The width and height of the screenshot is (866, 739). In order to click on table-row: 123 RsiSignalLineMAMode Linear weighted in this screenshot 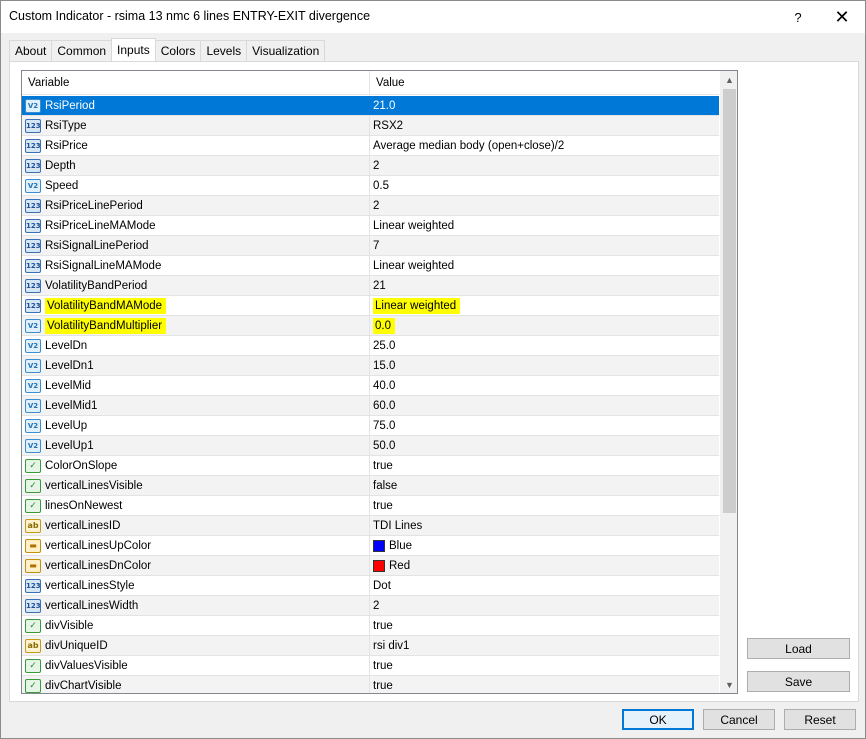, I will do `click(370, 266)`.